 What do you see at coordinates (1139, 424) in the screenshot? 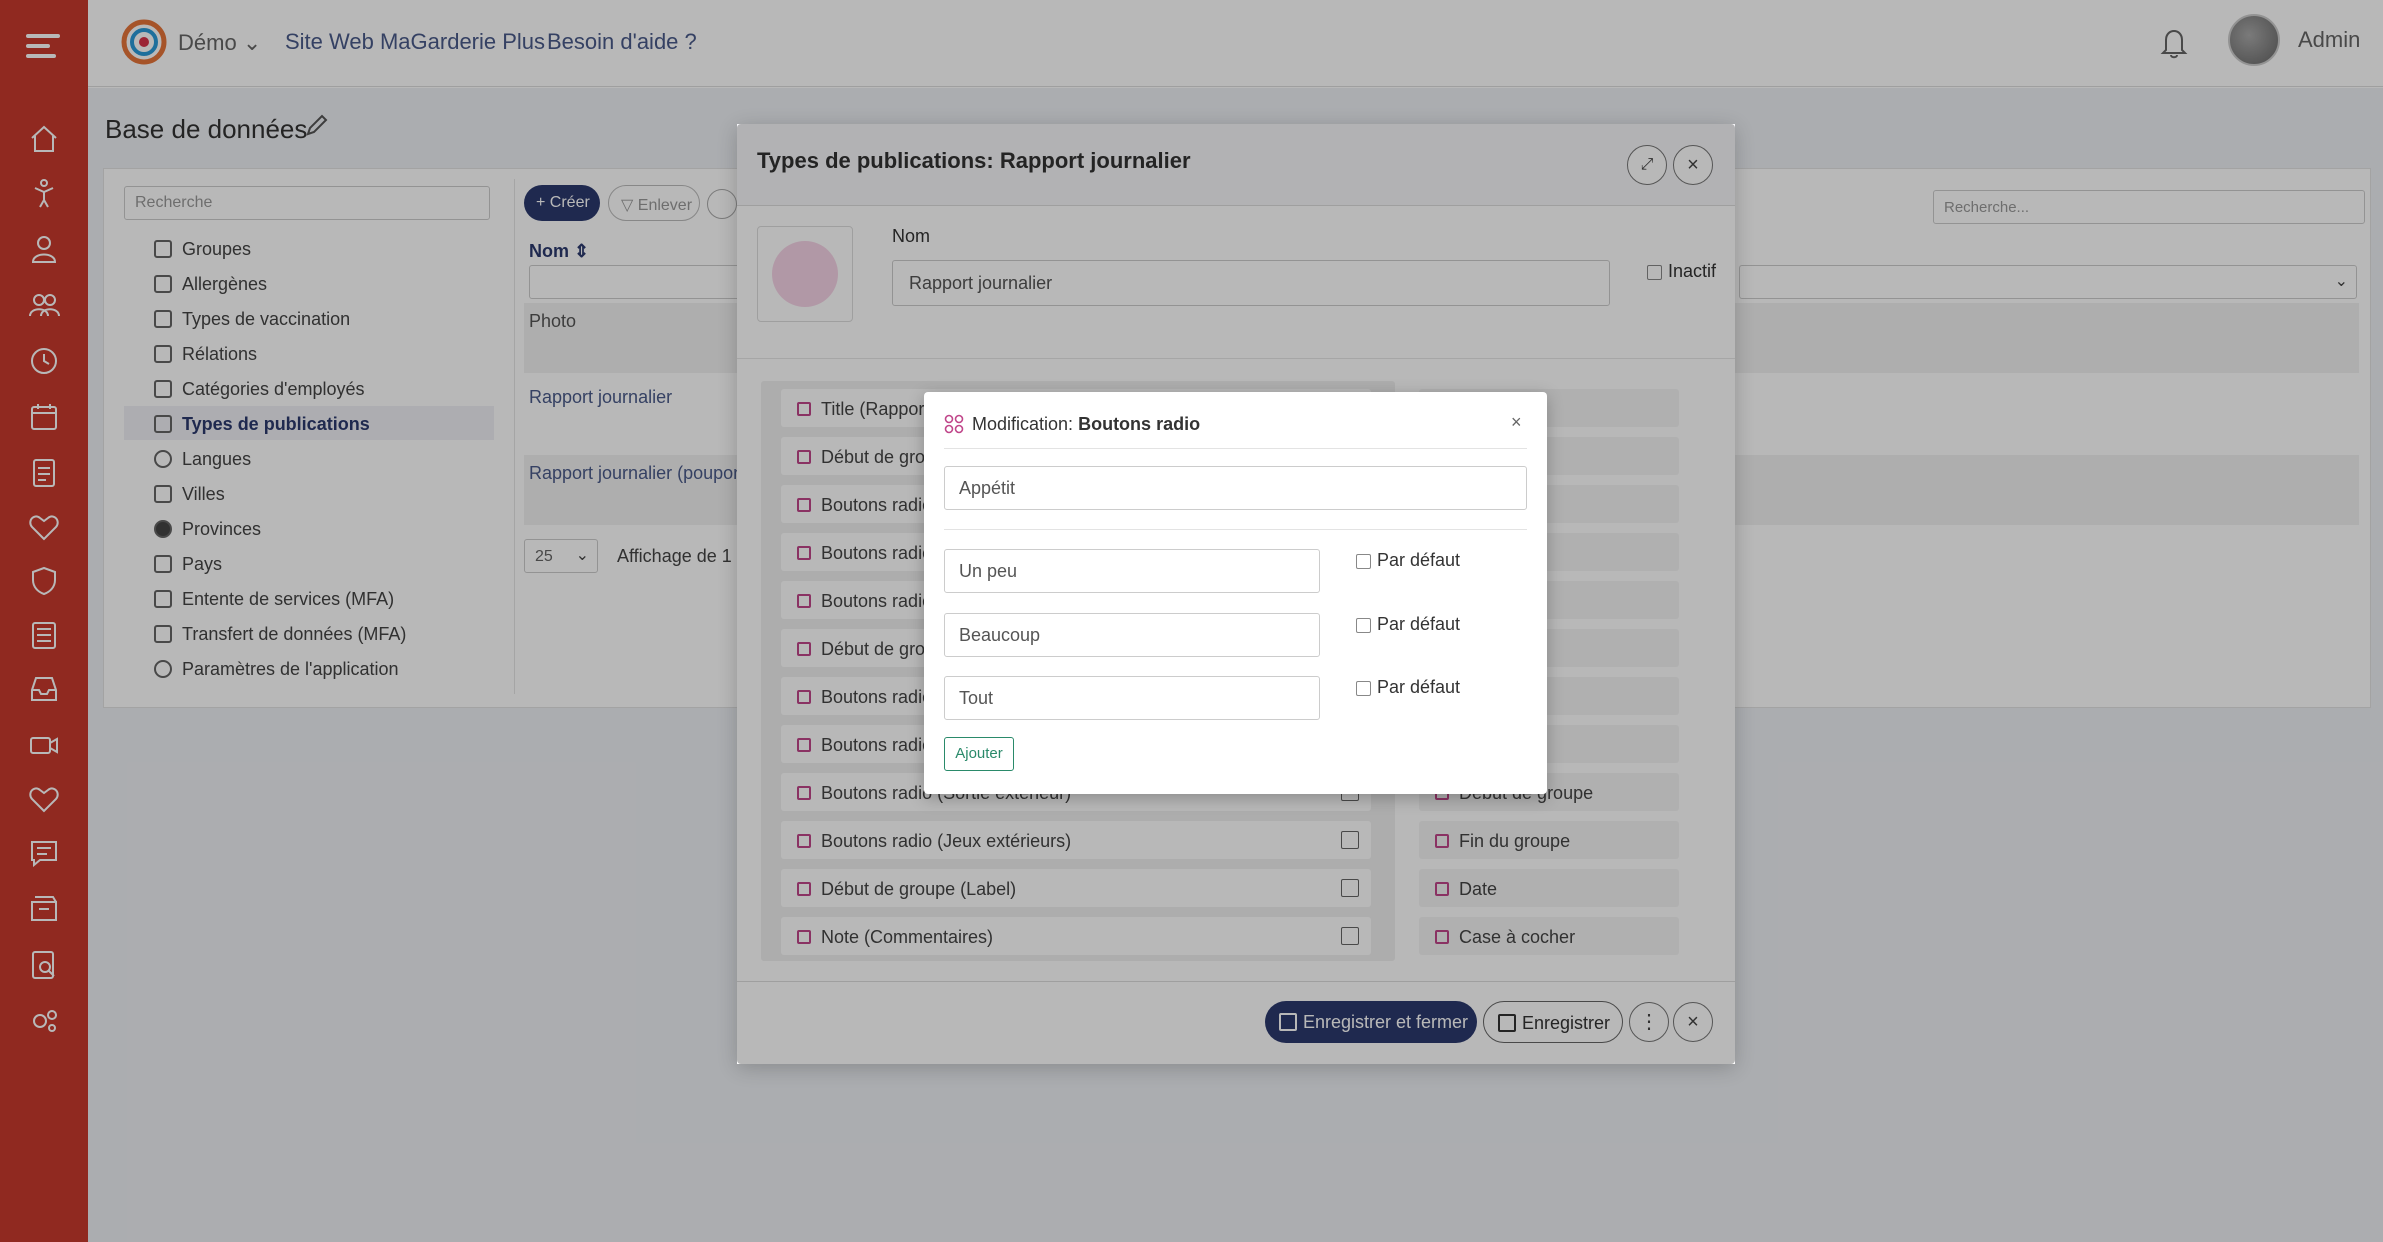
I see `dialog-title-bold: Boutons radio` at bounding box center [1139, 424].